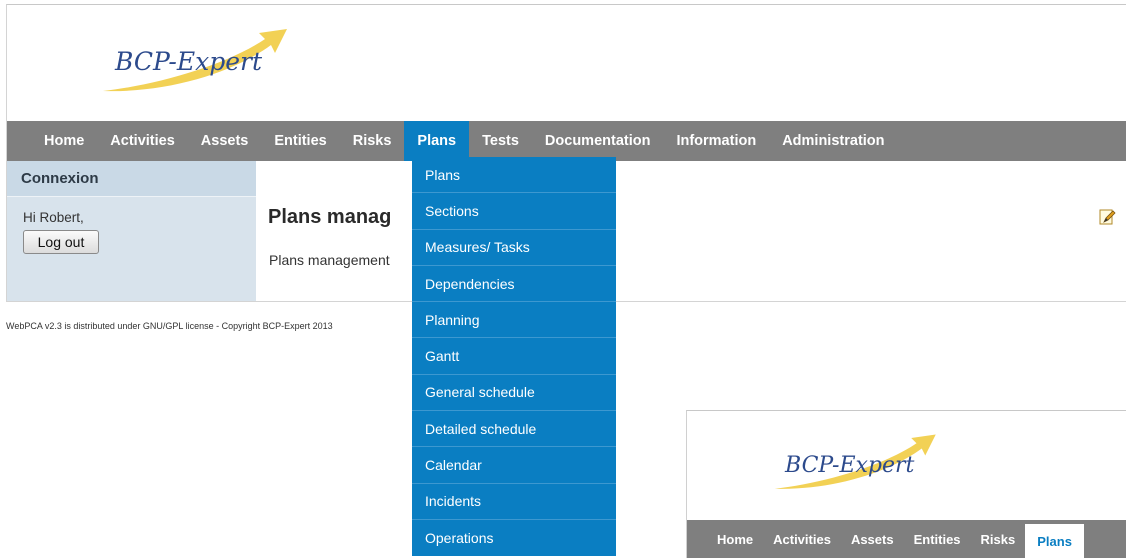 The height and width of the screenshot is (558, 1126). Describe the element at coordinates (514, 175) in the screenshot. I see `menu-item-plans: Plans` at that location.